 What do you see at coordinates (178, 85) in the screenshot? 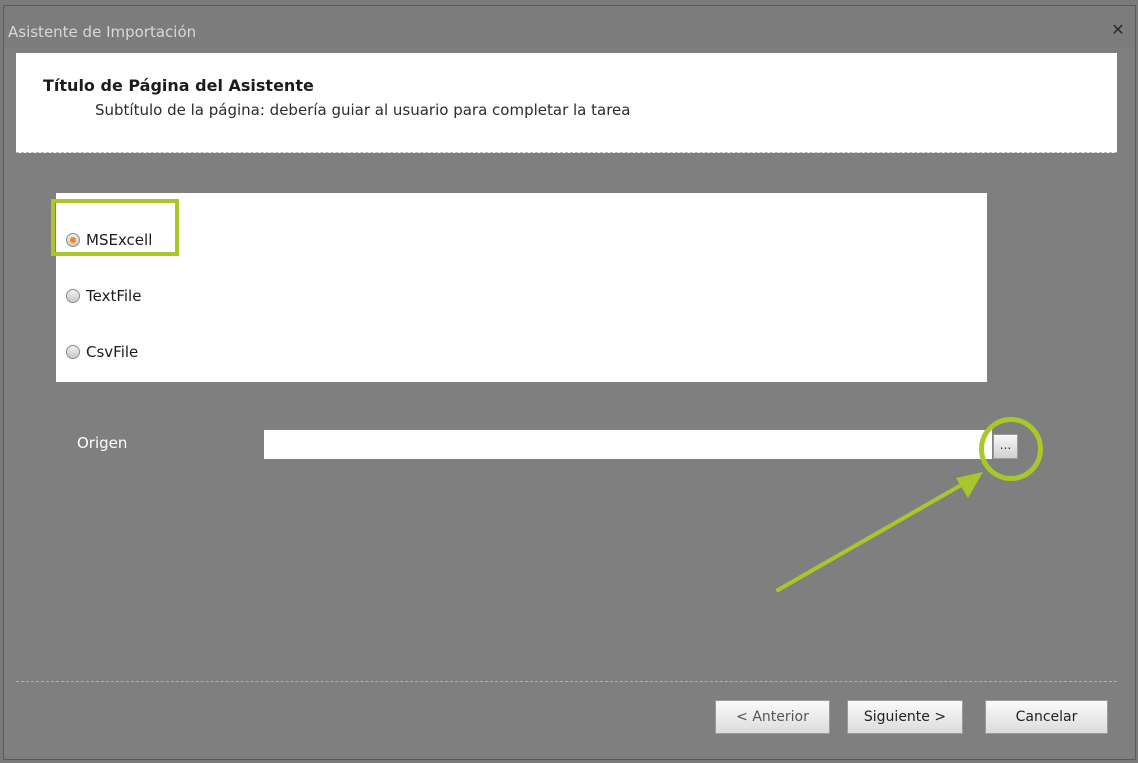
I see `page-title: Título de Página del Asistente` at bounding box center [178, 85].